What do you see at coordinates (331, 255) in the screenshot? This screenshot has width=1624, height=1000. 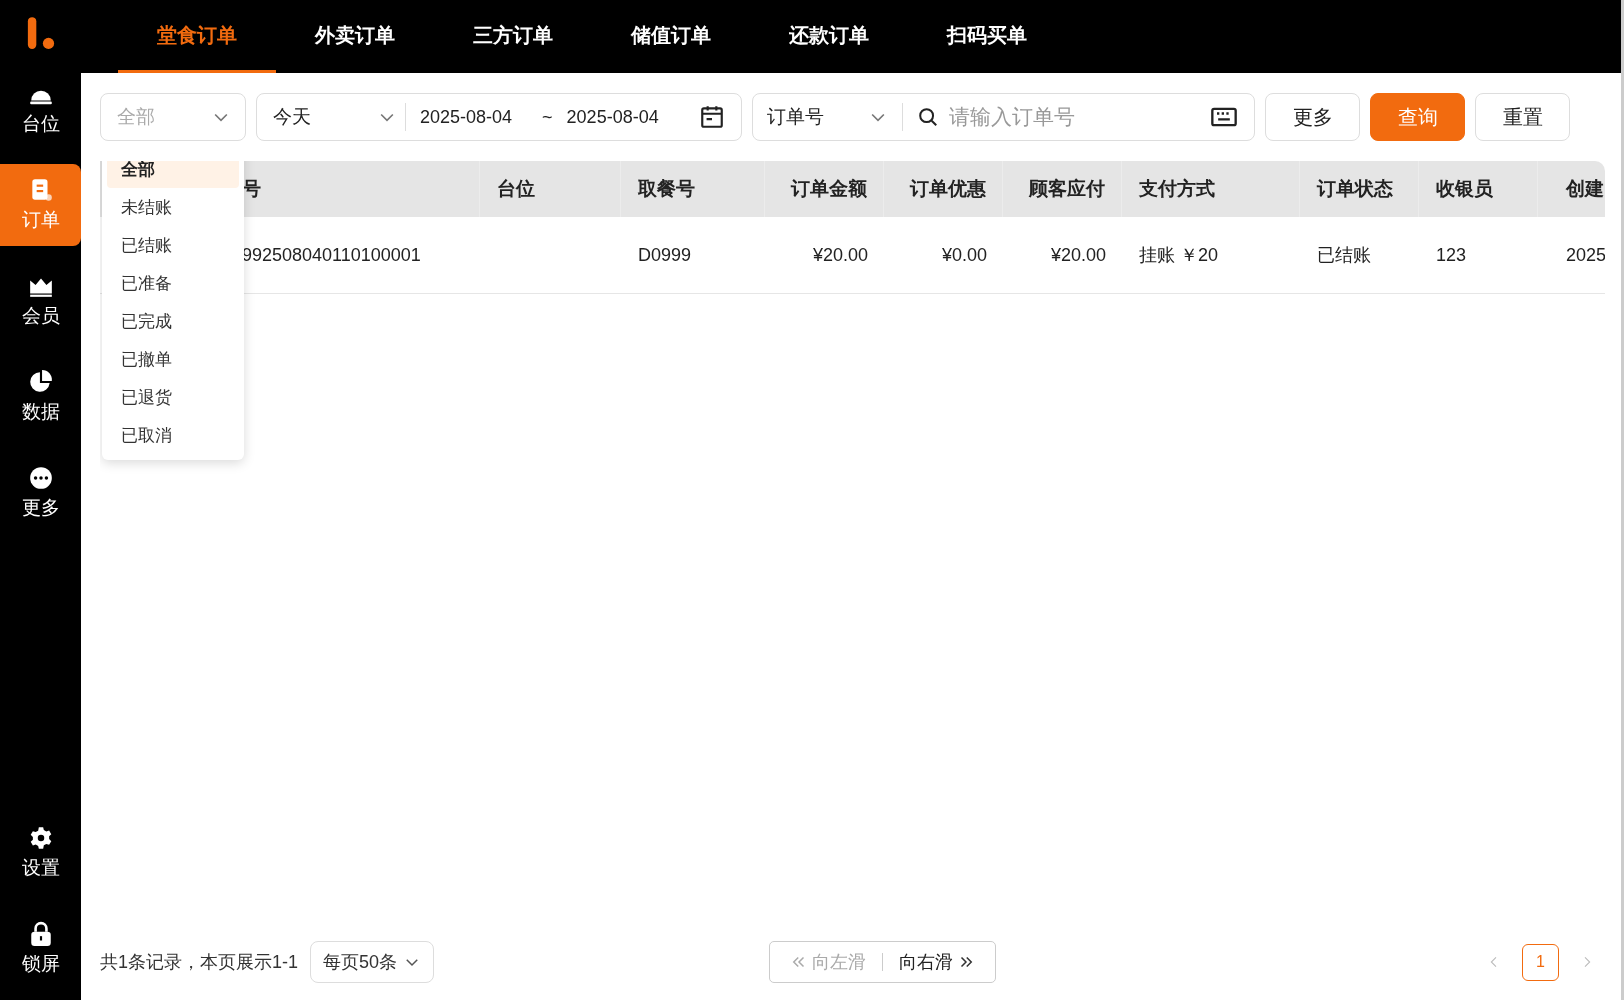 I see `table-cell: 992508040110100001` at bounding box center [331, 255].